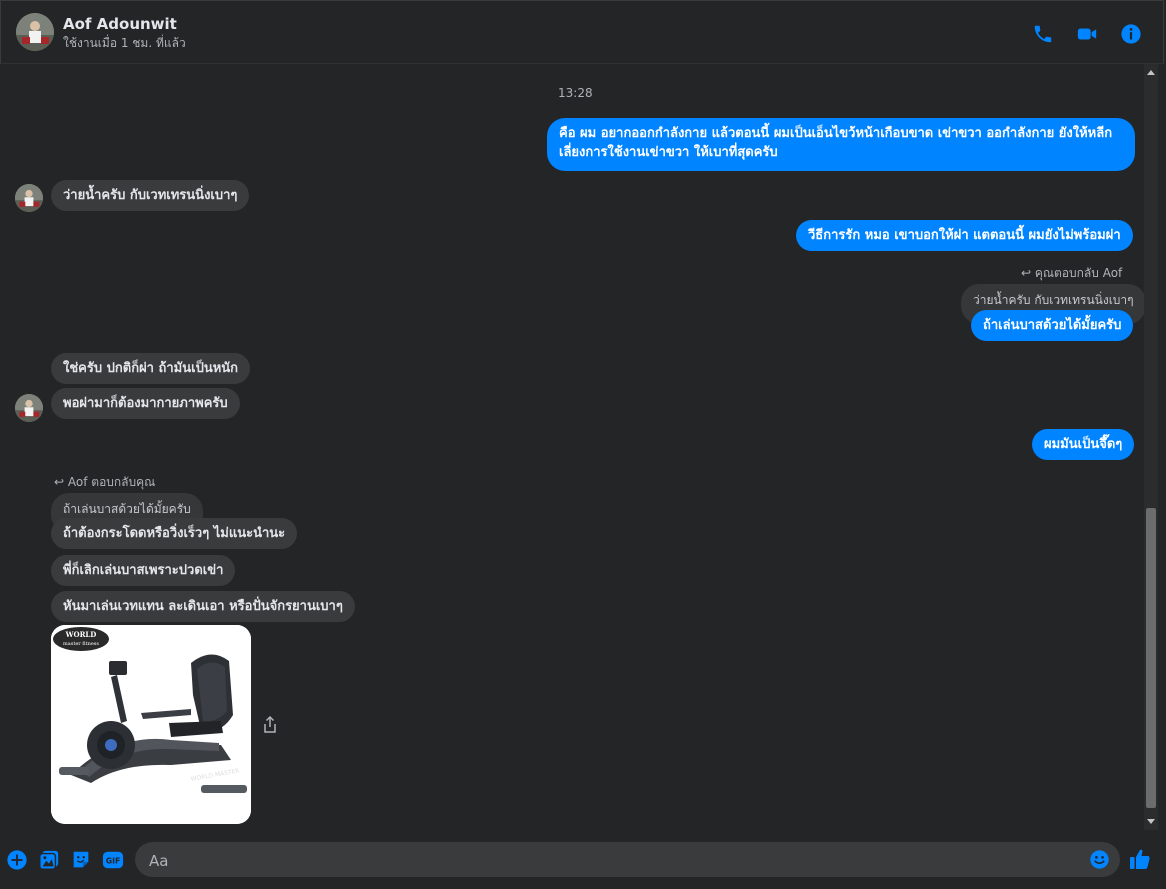  Describe the element at coordinates (1083, 444) in the screenshot. I see `message-outgoing: ผมมันเป็นจึ๊ดๆ` at that location.